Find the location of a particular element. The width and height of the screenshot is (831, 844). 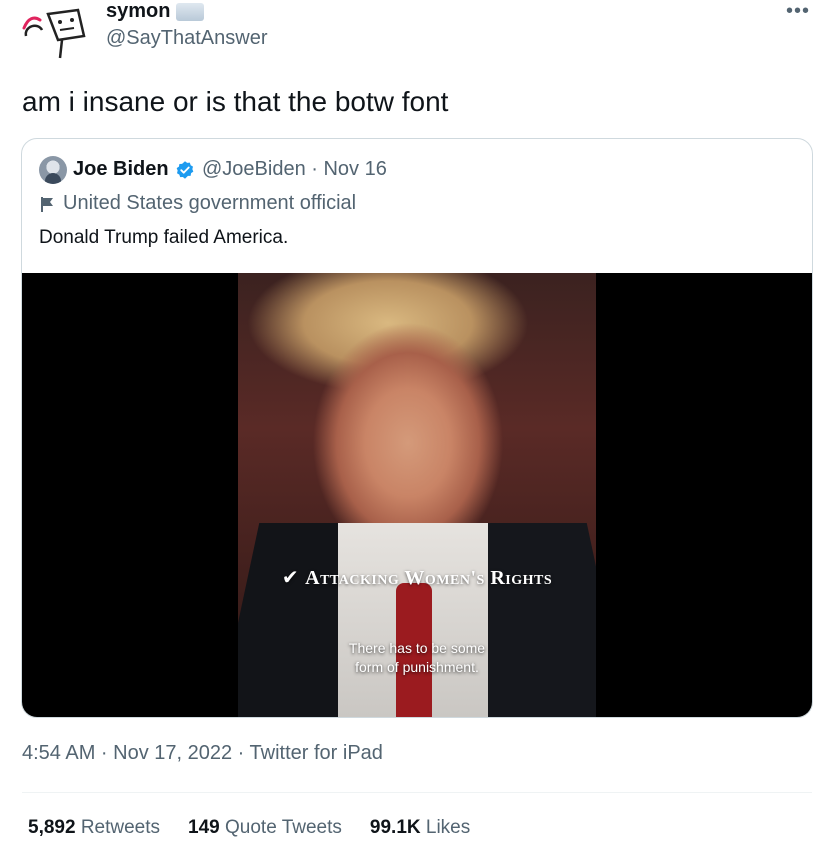

author-display-name: symon is located at coordinates (138, 11).